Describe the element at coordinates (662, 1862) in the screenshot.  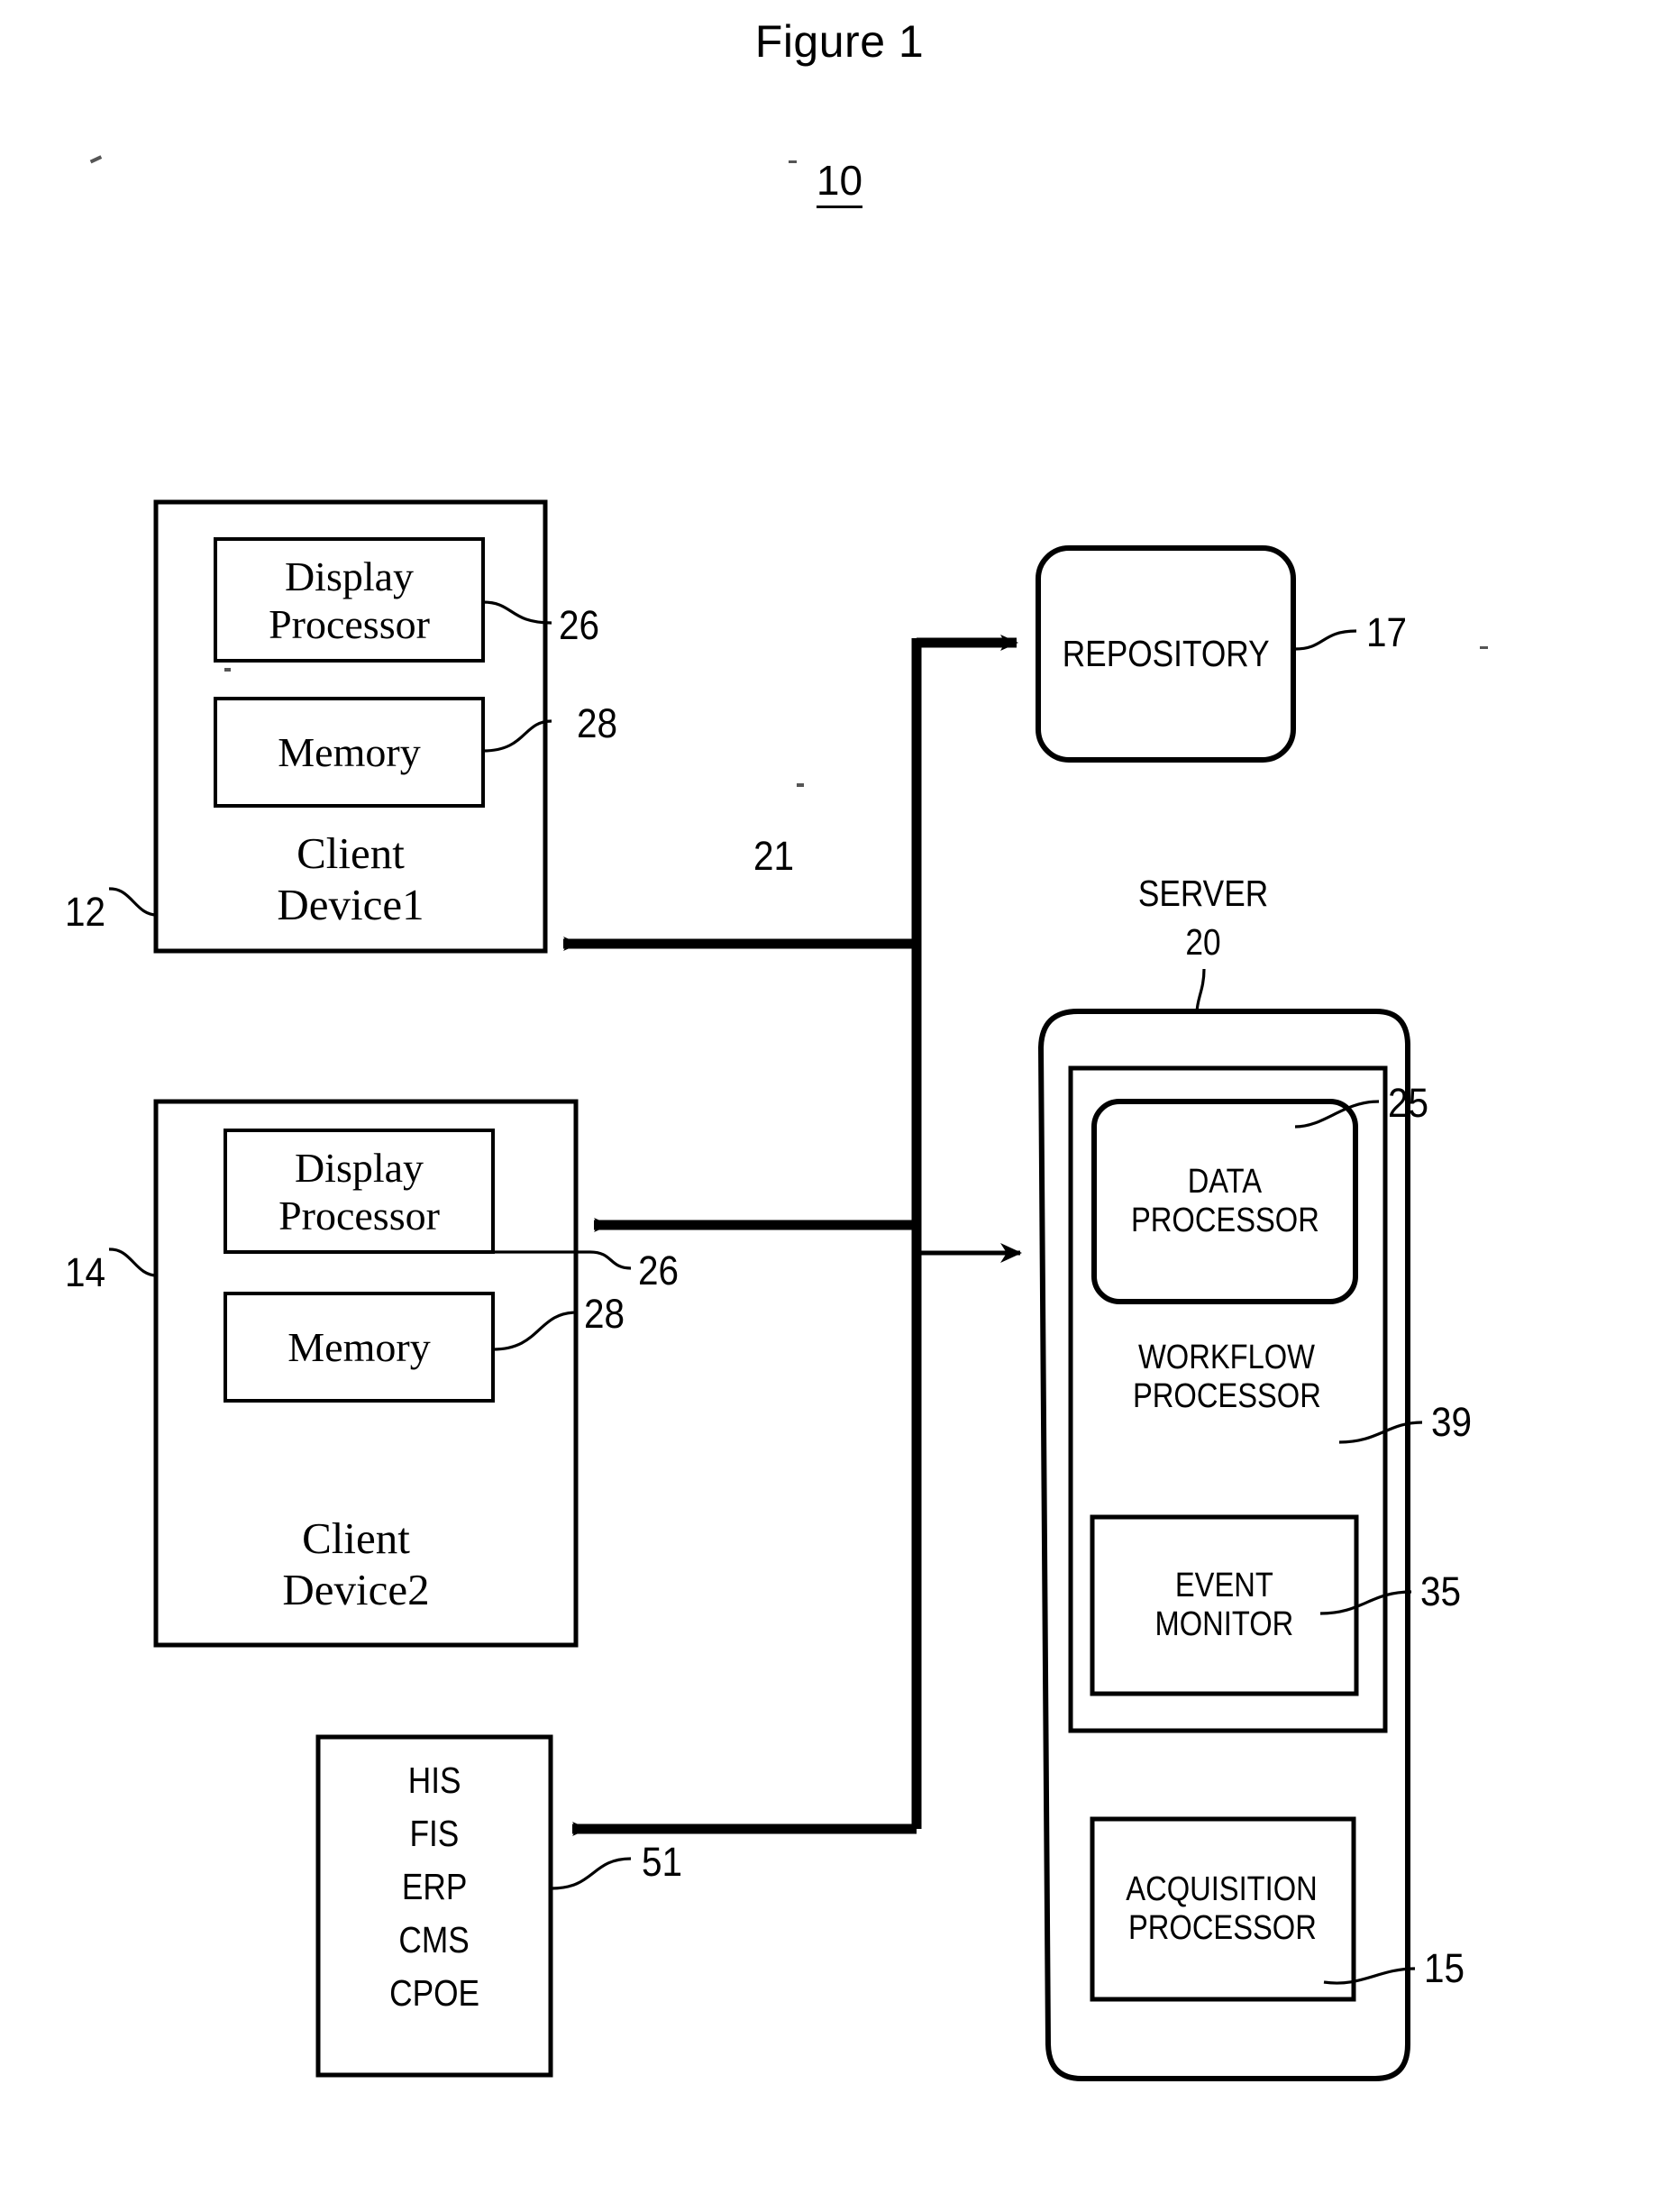
I see `ref-51: 51` at that location.